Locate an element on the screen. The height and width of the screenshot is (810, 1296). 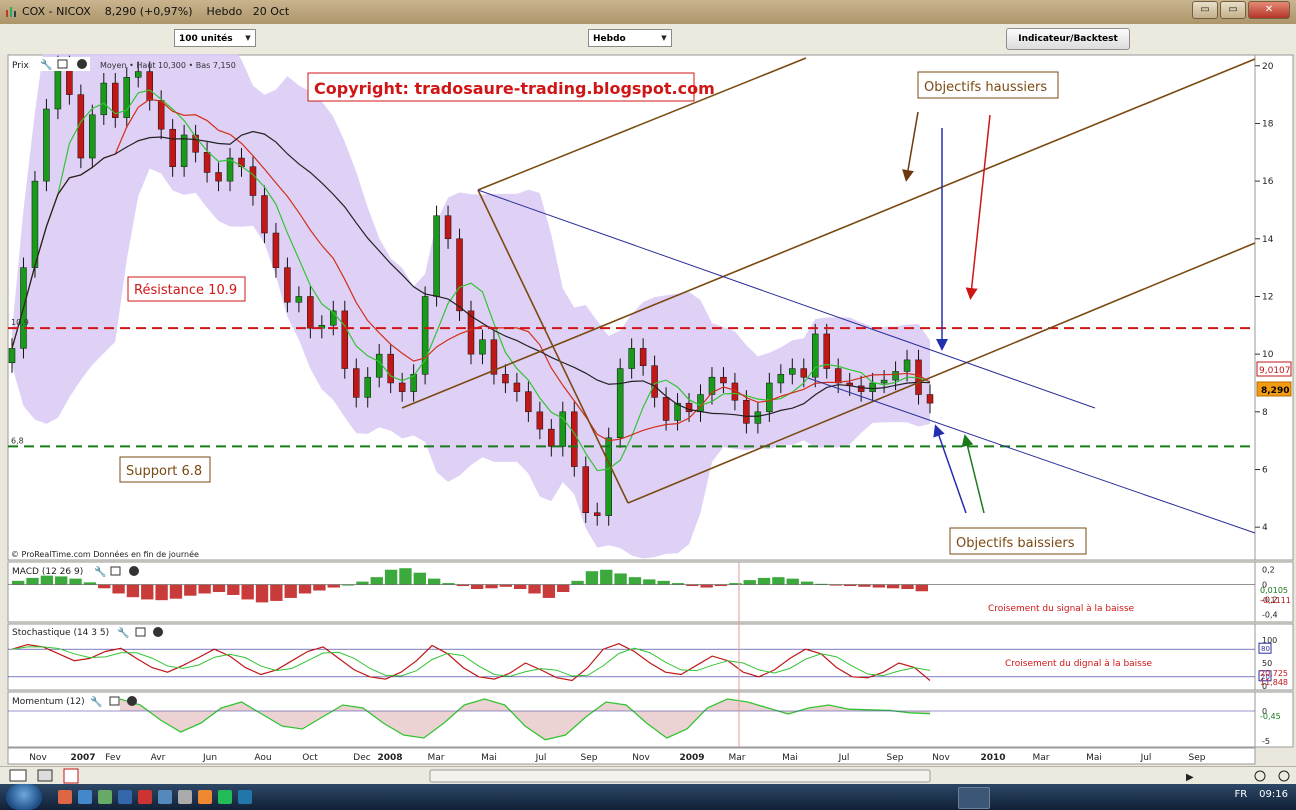
units-select: 100 unités ▼ is located at coordinates (215, 38).